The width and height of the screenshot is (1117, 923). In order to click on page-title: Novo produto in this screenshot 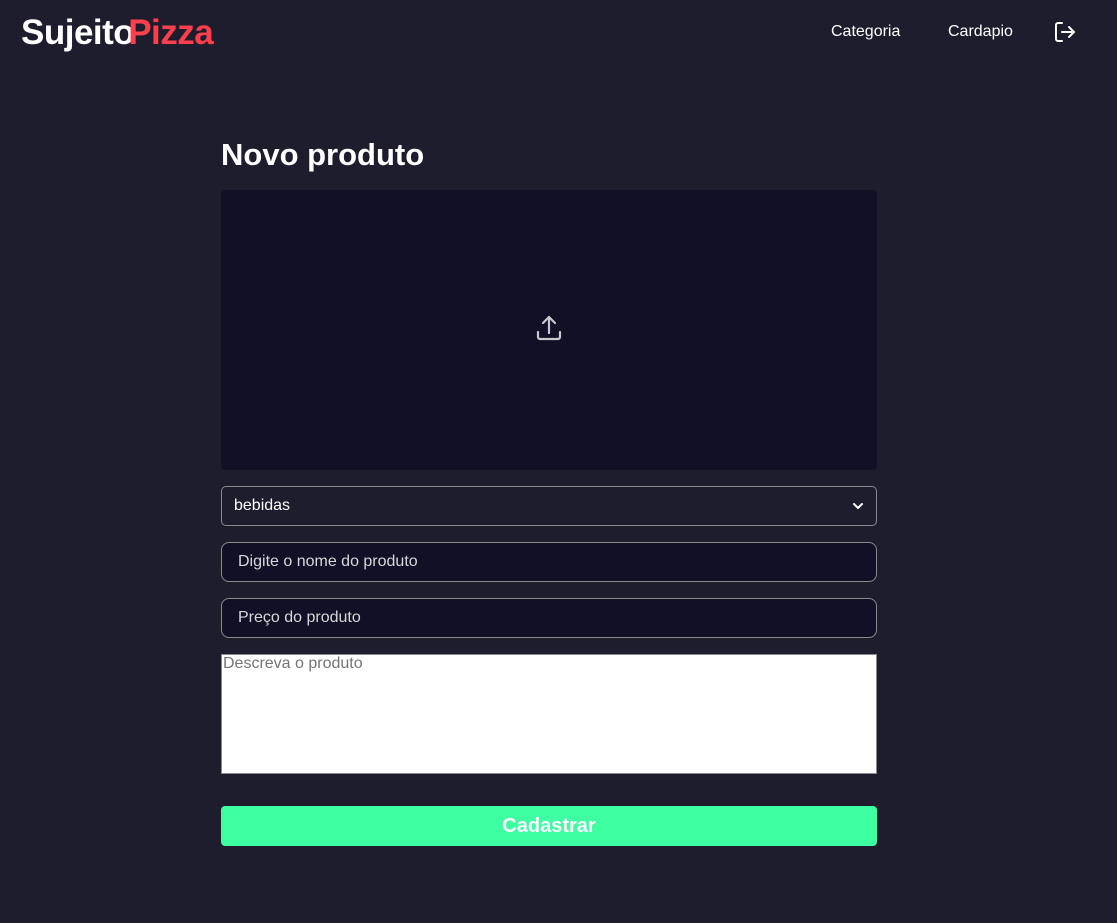, I will do `click(323, 154)`.